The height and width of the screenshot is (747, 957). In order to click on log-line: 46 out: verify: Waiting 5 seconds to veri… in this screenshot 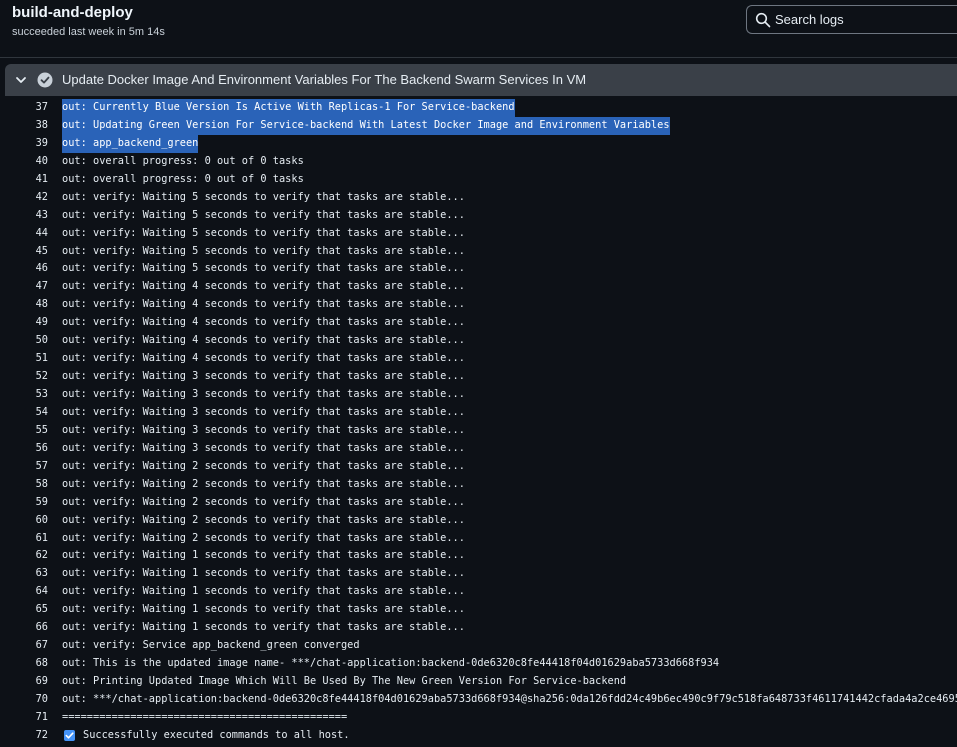, I will do `click(478, 269)`.